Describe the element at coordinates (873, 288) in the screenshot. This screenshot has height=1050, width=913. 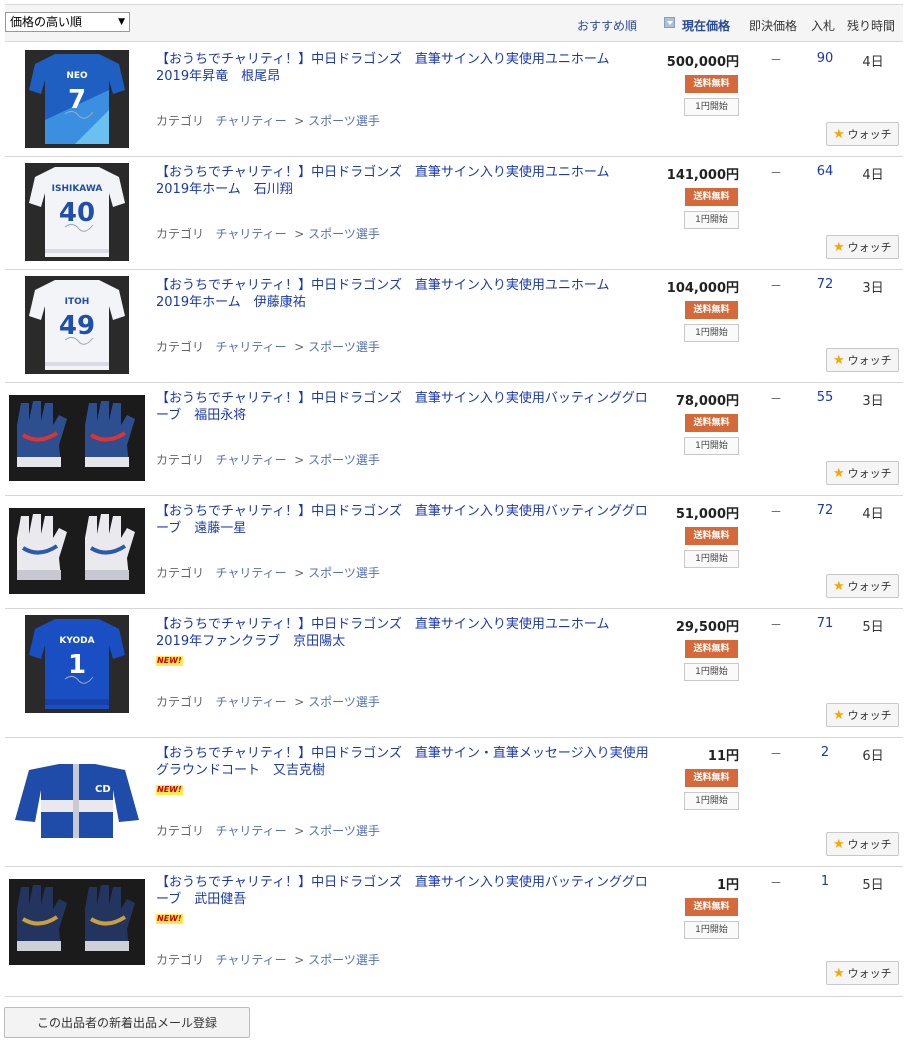
I see `time-left: 3日` at that location.